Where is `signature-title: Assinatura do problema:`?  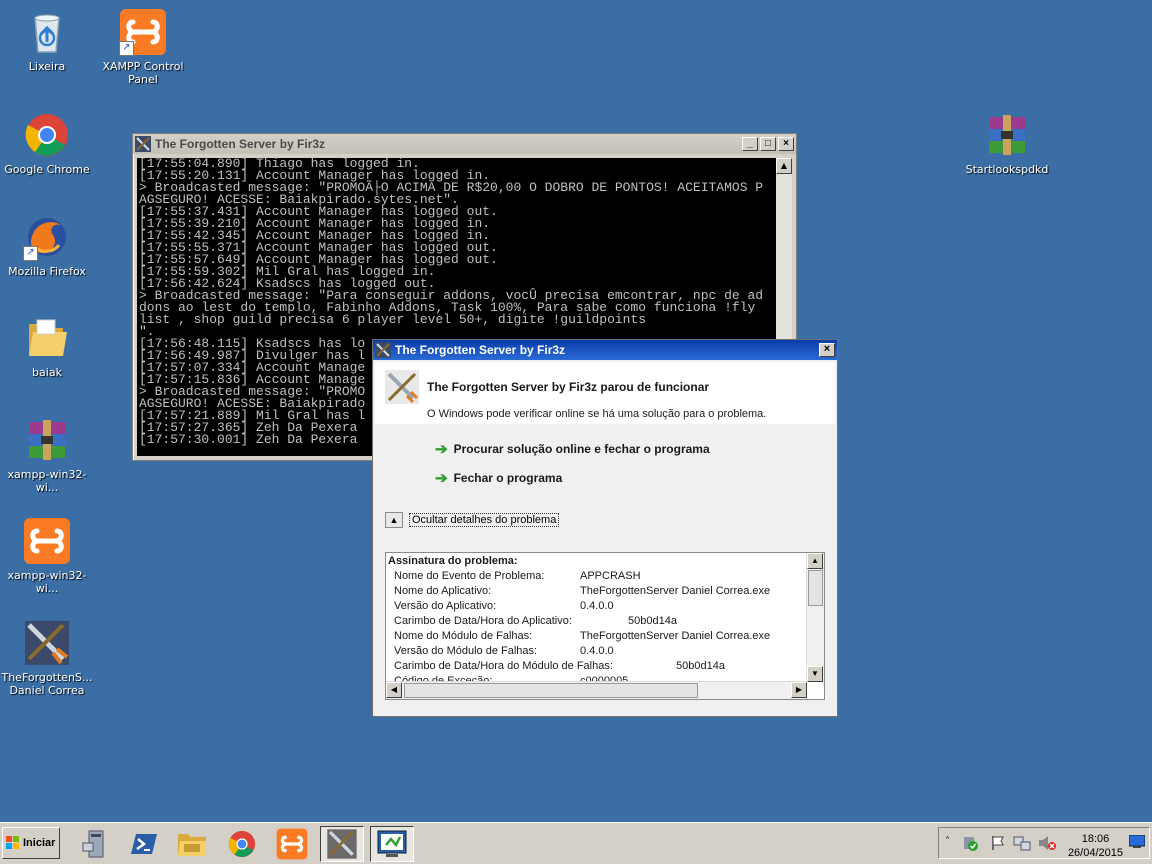
signature-title: Assinatura do problema: is located at coordinates (453, 561).